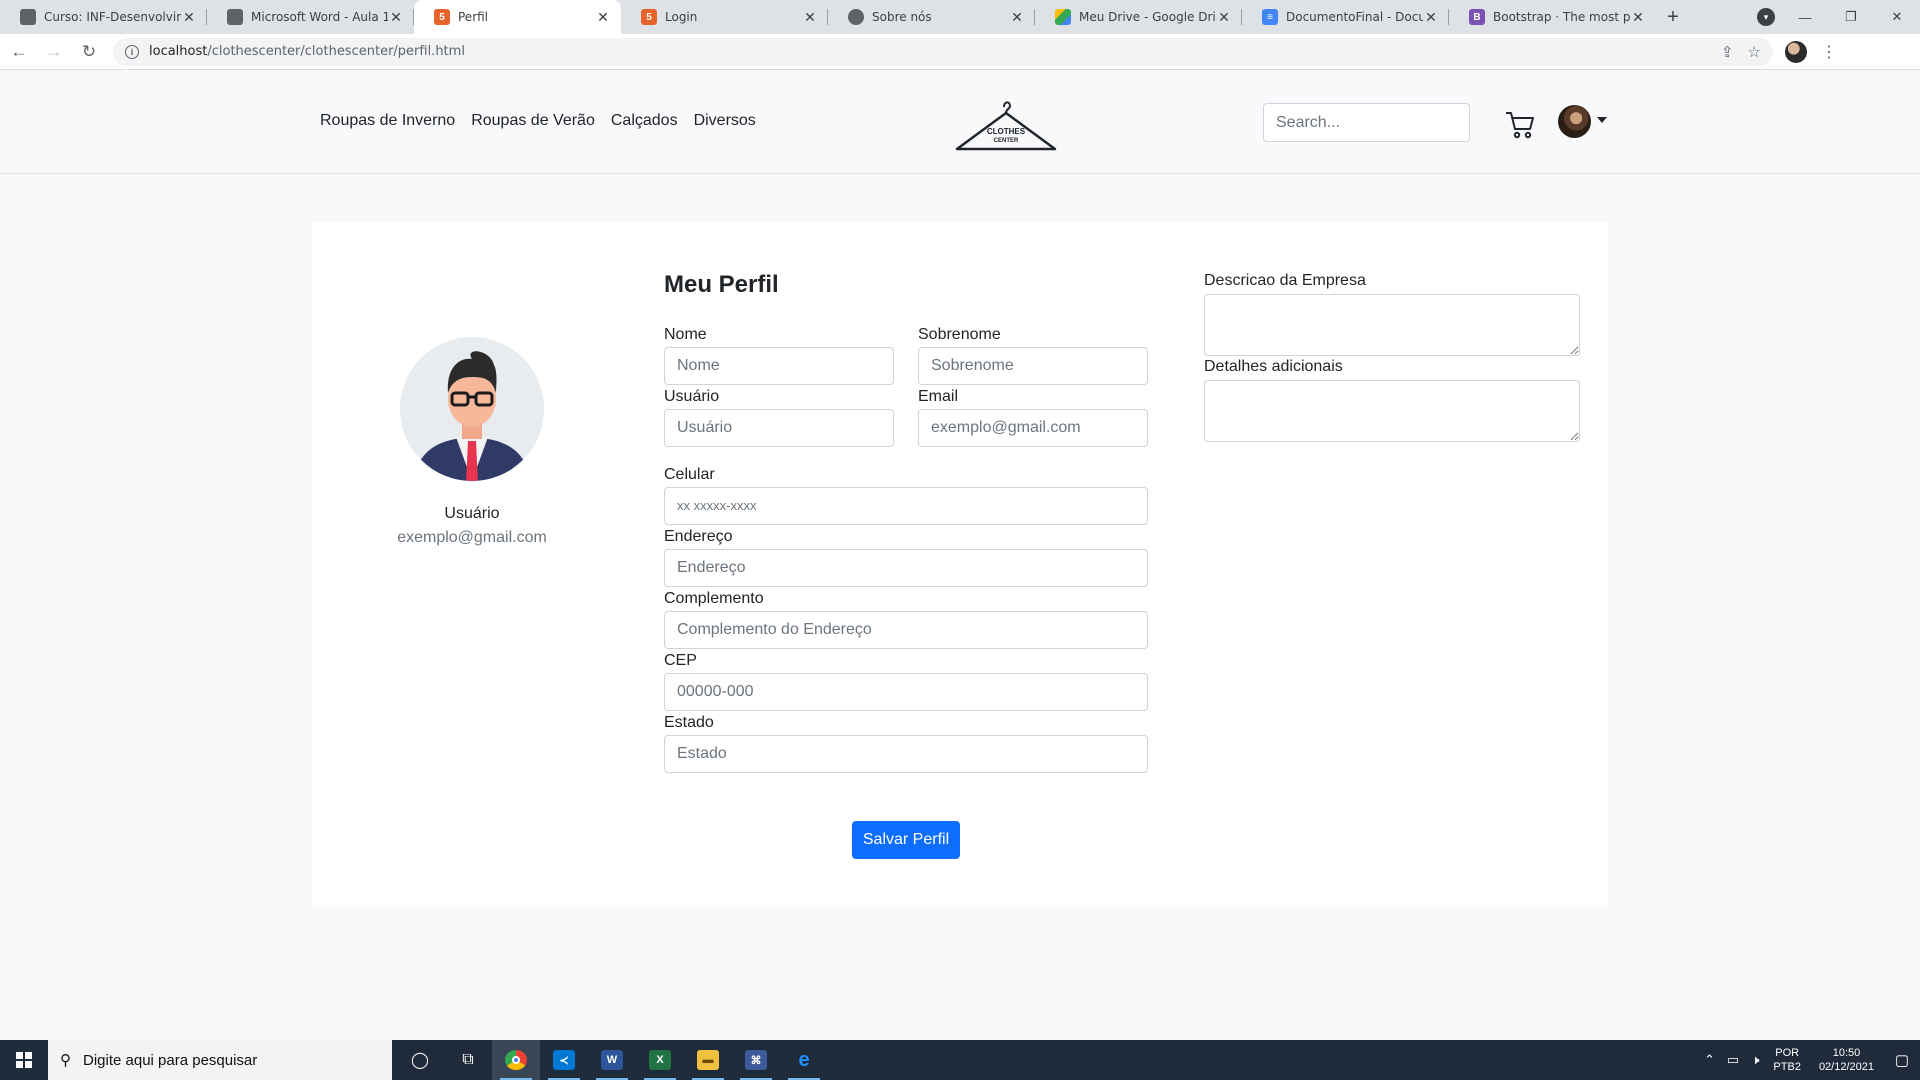  I want to click on browser-tab: 5 Login ✕, so click(724, 17).